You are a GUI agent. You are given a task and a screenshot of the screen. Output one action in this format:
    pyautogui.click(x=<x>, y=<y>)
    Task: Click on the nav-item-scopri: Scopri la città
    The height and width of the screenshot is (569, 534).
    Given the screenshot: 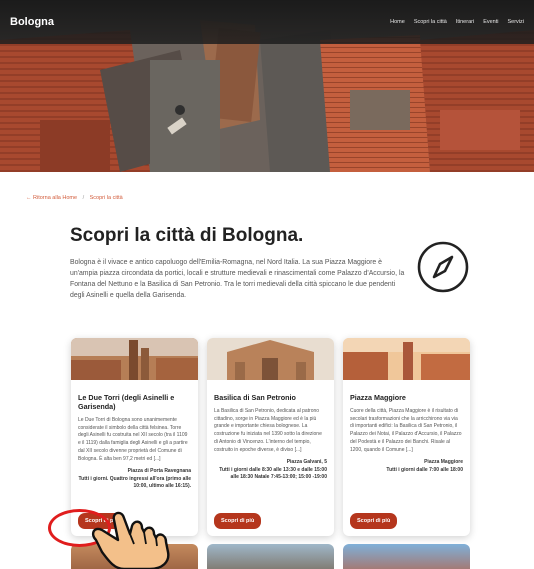 What is the action you would take?
    pyautogui.click(x=430, y=22)
    